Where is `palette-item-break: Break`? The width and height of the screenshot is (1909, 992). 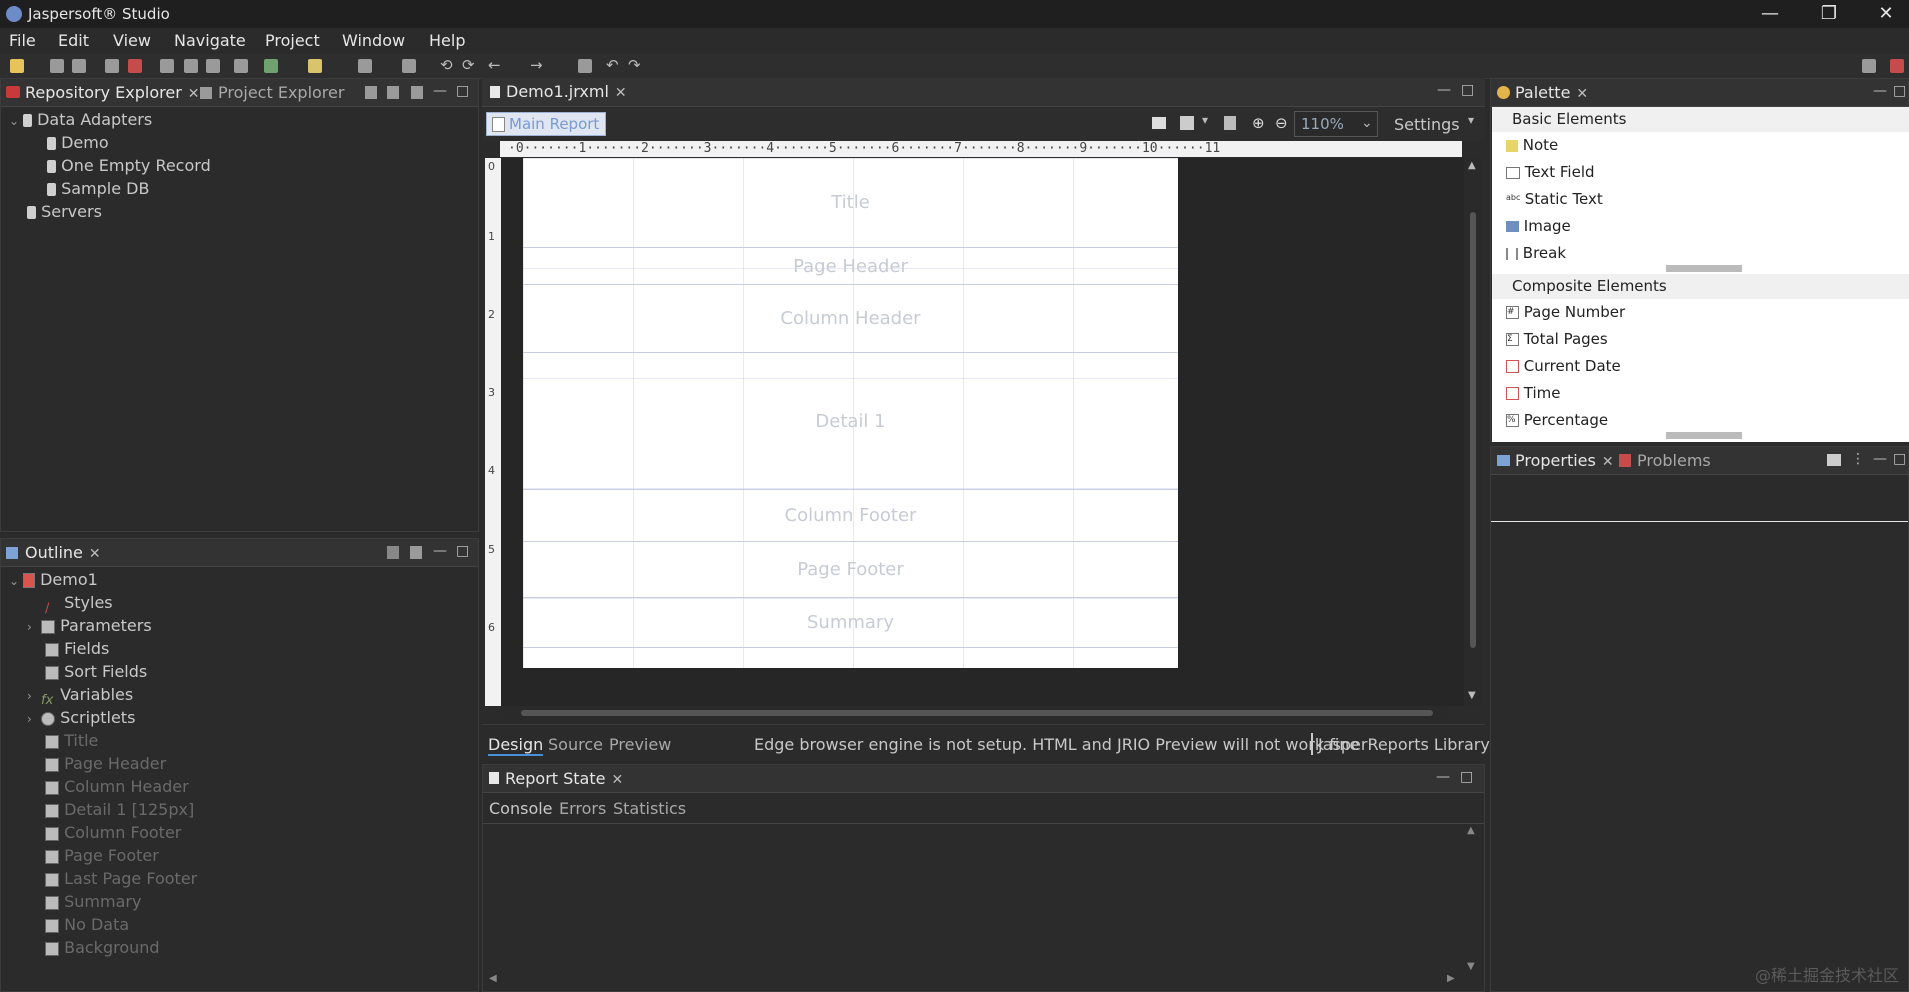 palette-item-break: Break is located at coordinates (1536, 253).